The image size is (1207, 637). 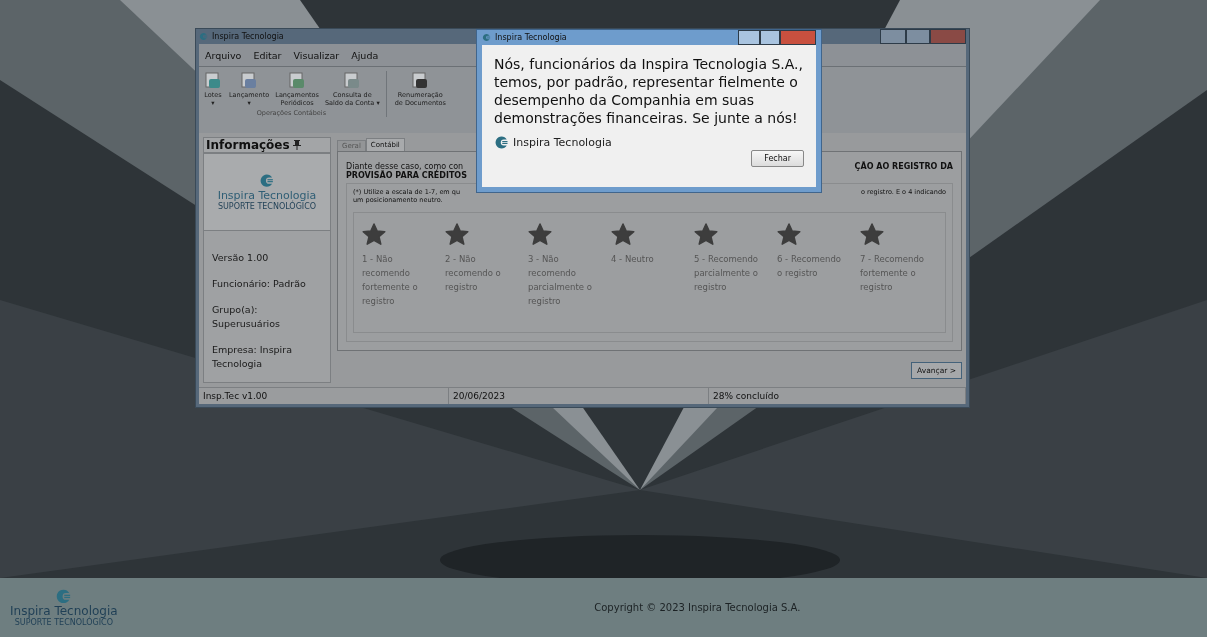 What do you see at coordinates (903, 166) in the screenshot?
I see `question-text: ÇÃO AO REGISTRO DA` at bounding box center [903, 166].